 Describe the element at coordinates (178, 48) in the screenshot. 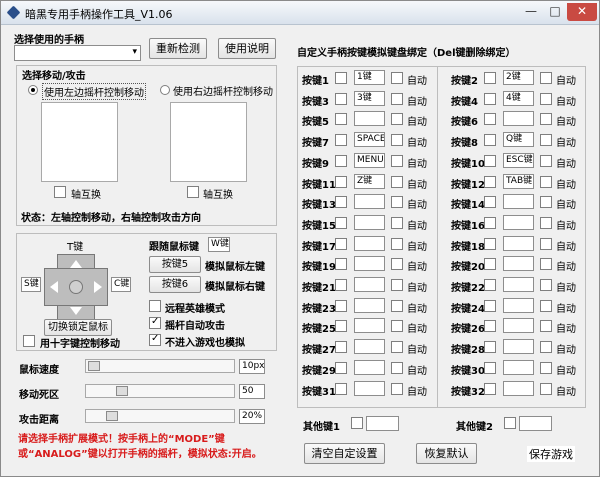

I see `redetect-button: 重新检测` at that location.